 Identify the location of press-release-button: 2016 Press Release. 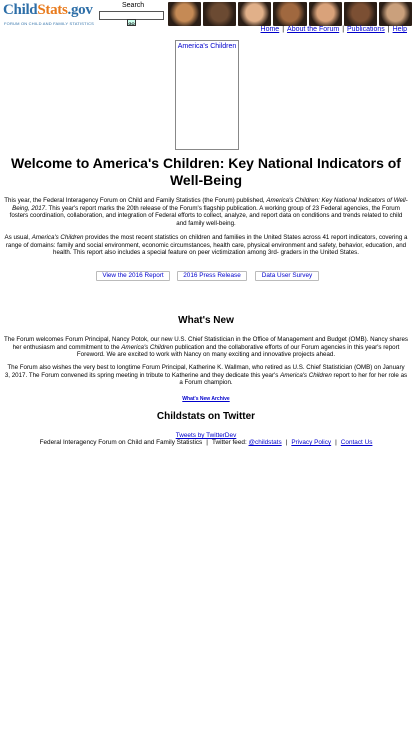
(212, 276).